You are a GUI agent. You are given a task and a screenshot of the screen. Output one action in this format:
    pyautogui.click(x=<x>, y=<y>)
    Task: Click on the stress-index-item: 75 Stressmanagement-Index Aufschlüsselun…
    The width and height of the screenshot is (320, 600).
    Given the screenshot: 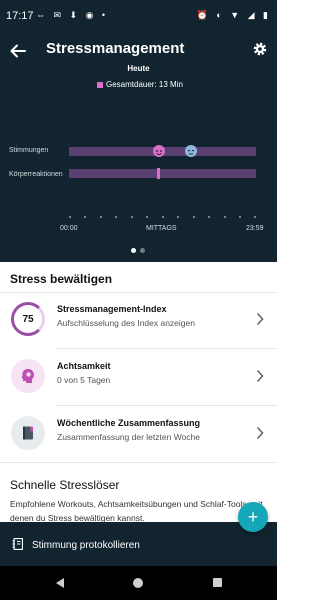 What is the action you would take?
    pyautogui.click(x=138, y=320)
    